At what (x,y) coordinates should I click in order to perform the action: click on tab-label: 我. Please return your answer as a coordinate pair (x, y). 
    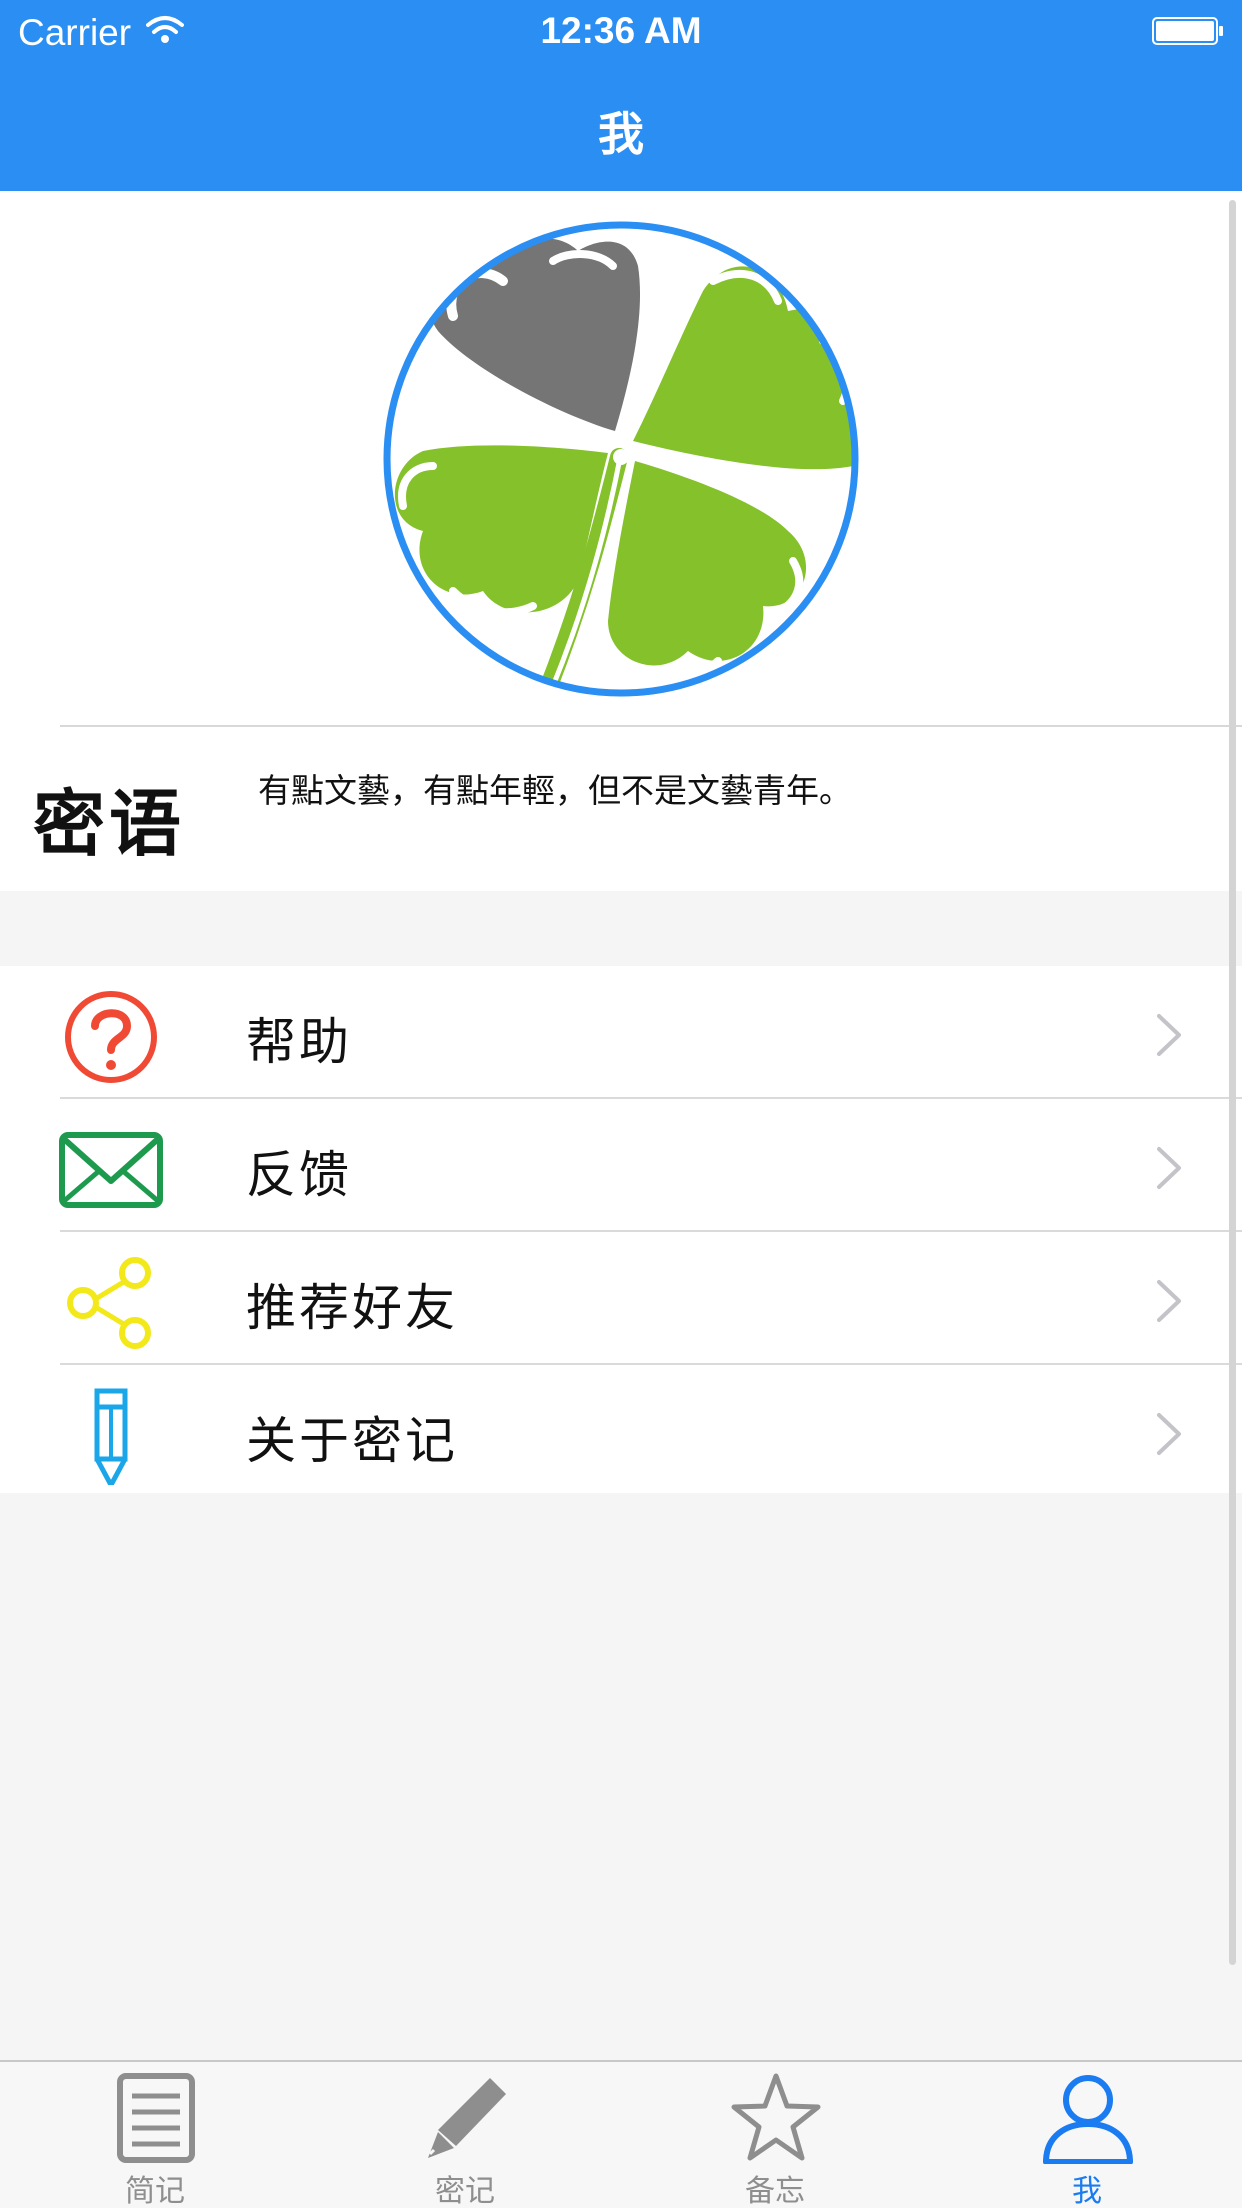
    Looking at the image, I should click on (1087, 2191).